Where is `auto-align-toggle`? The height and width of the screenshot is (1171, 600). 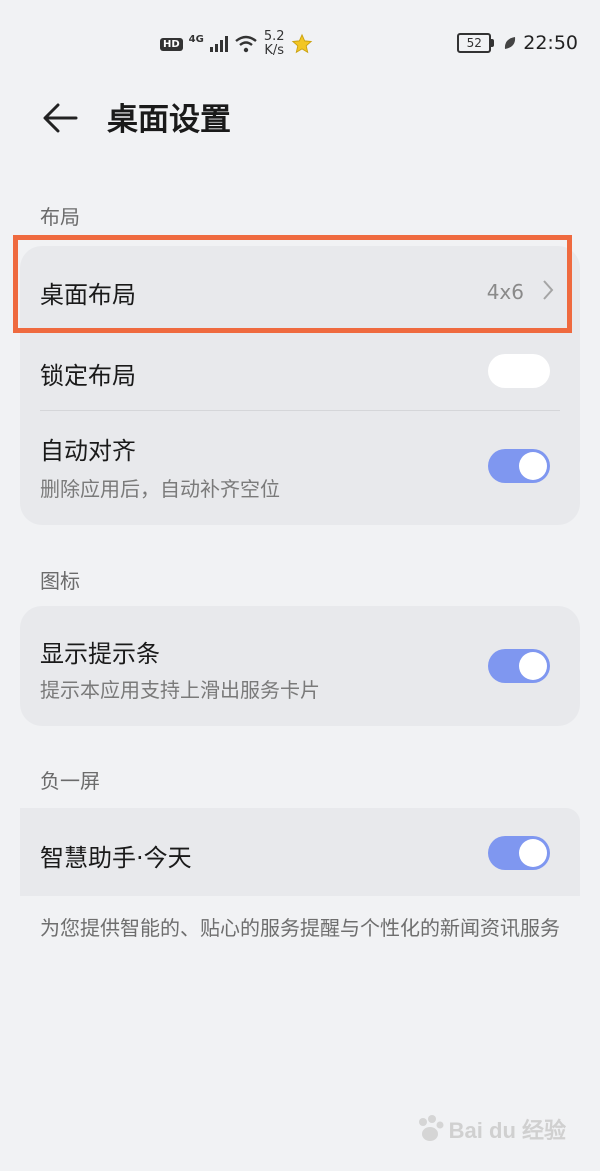
auto-align-toggle is located at coordinates (519, 466).